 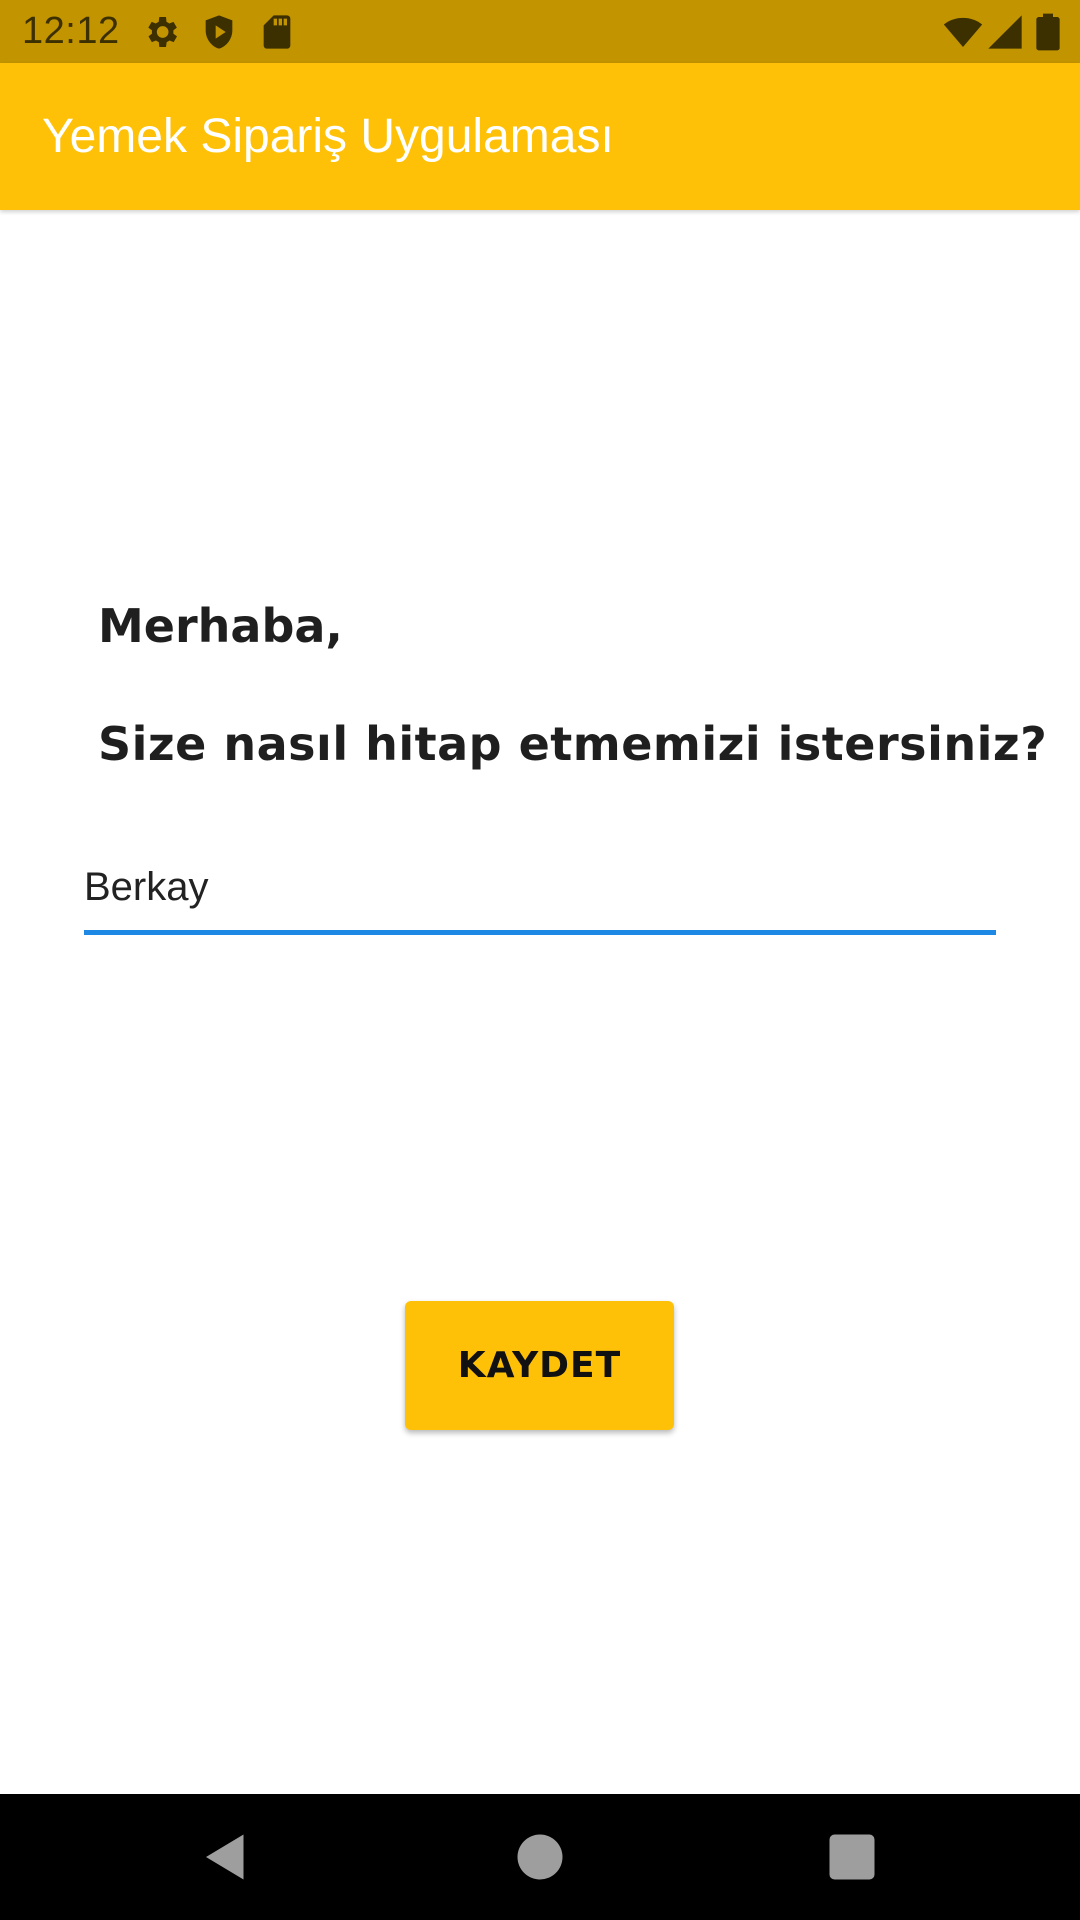 What do you see at coordinates (219, 32) in the screenshot?
I see `shield-play-icon` at bounding box center [219, 32].